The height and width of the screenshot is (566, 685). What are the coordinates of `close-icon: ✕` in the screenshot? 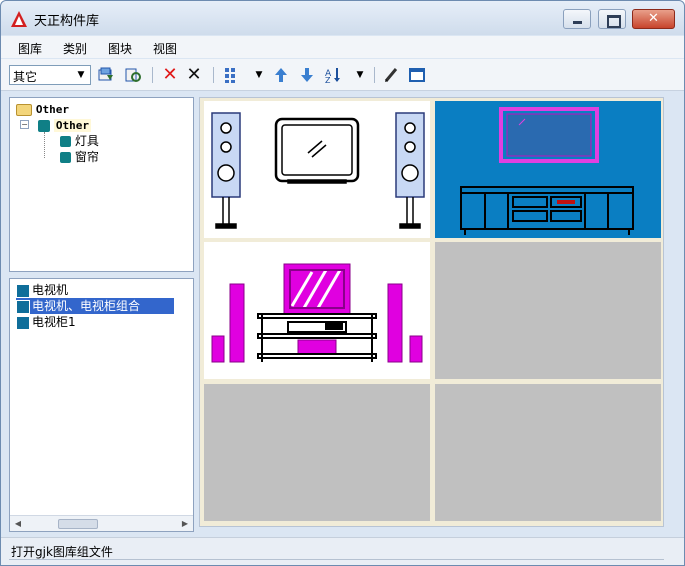 It's located at (653, 18).